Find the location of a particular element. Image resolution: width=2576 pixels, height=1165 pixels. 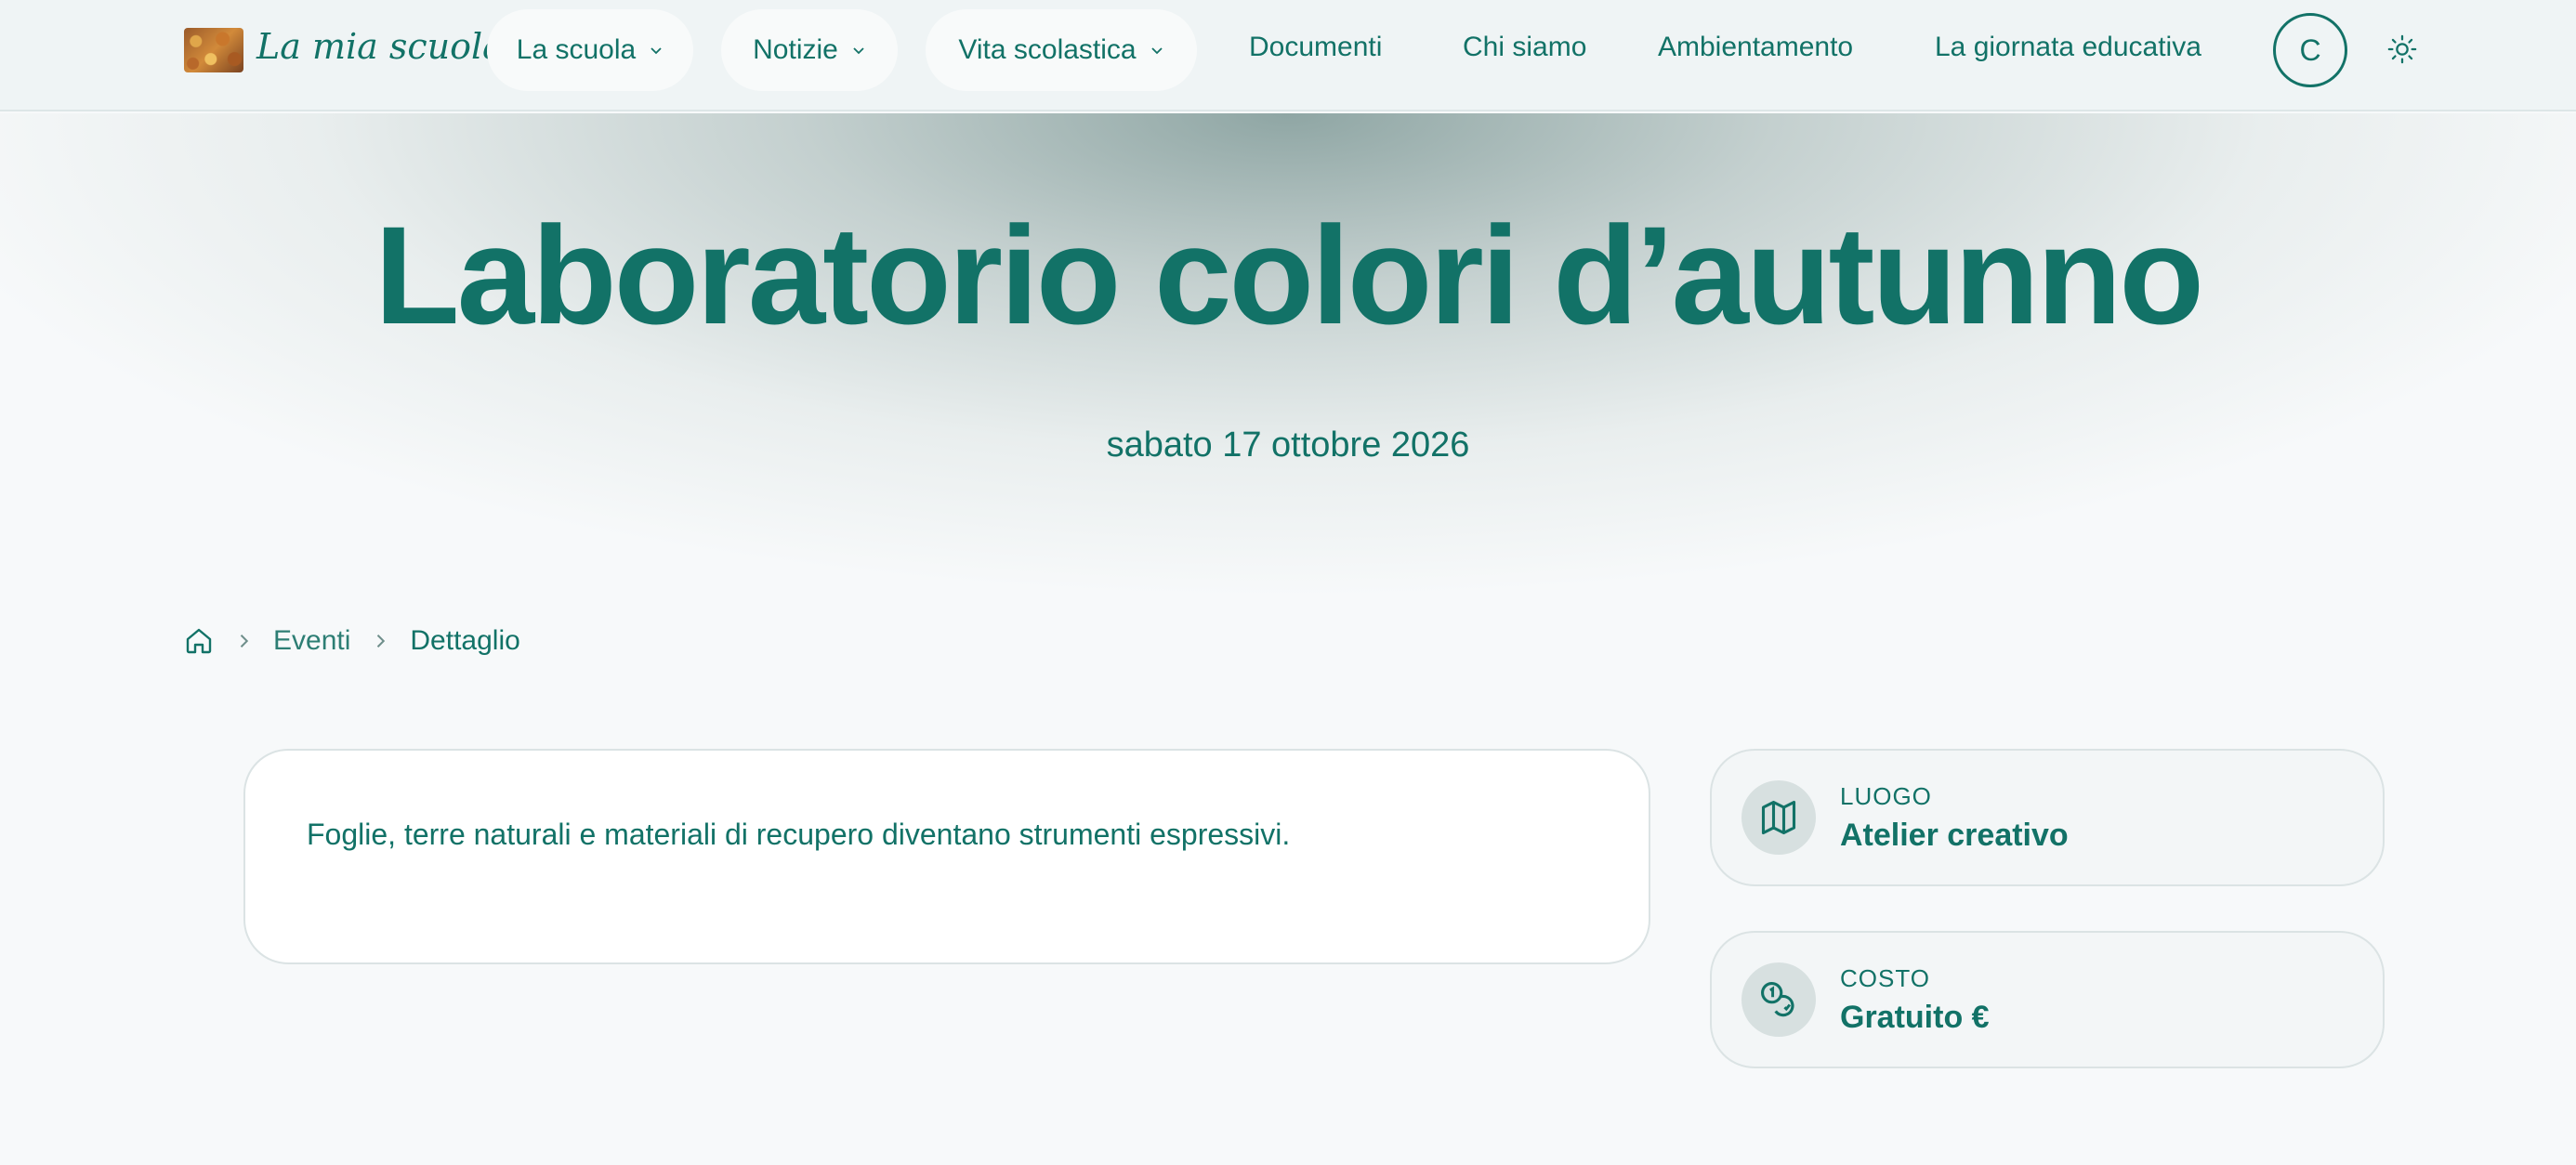

info-card-costo: COSTO Gratuito € is located at coordinates (2047, 999).